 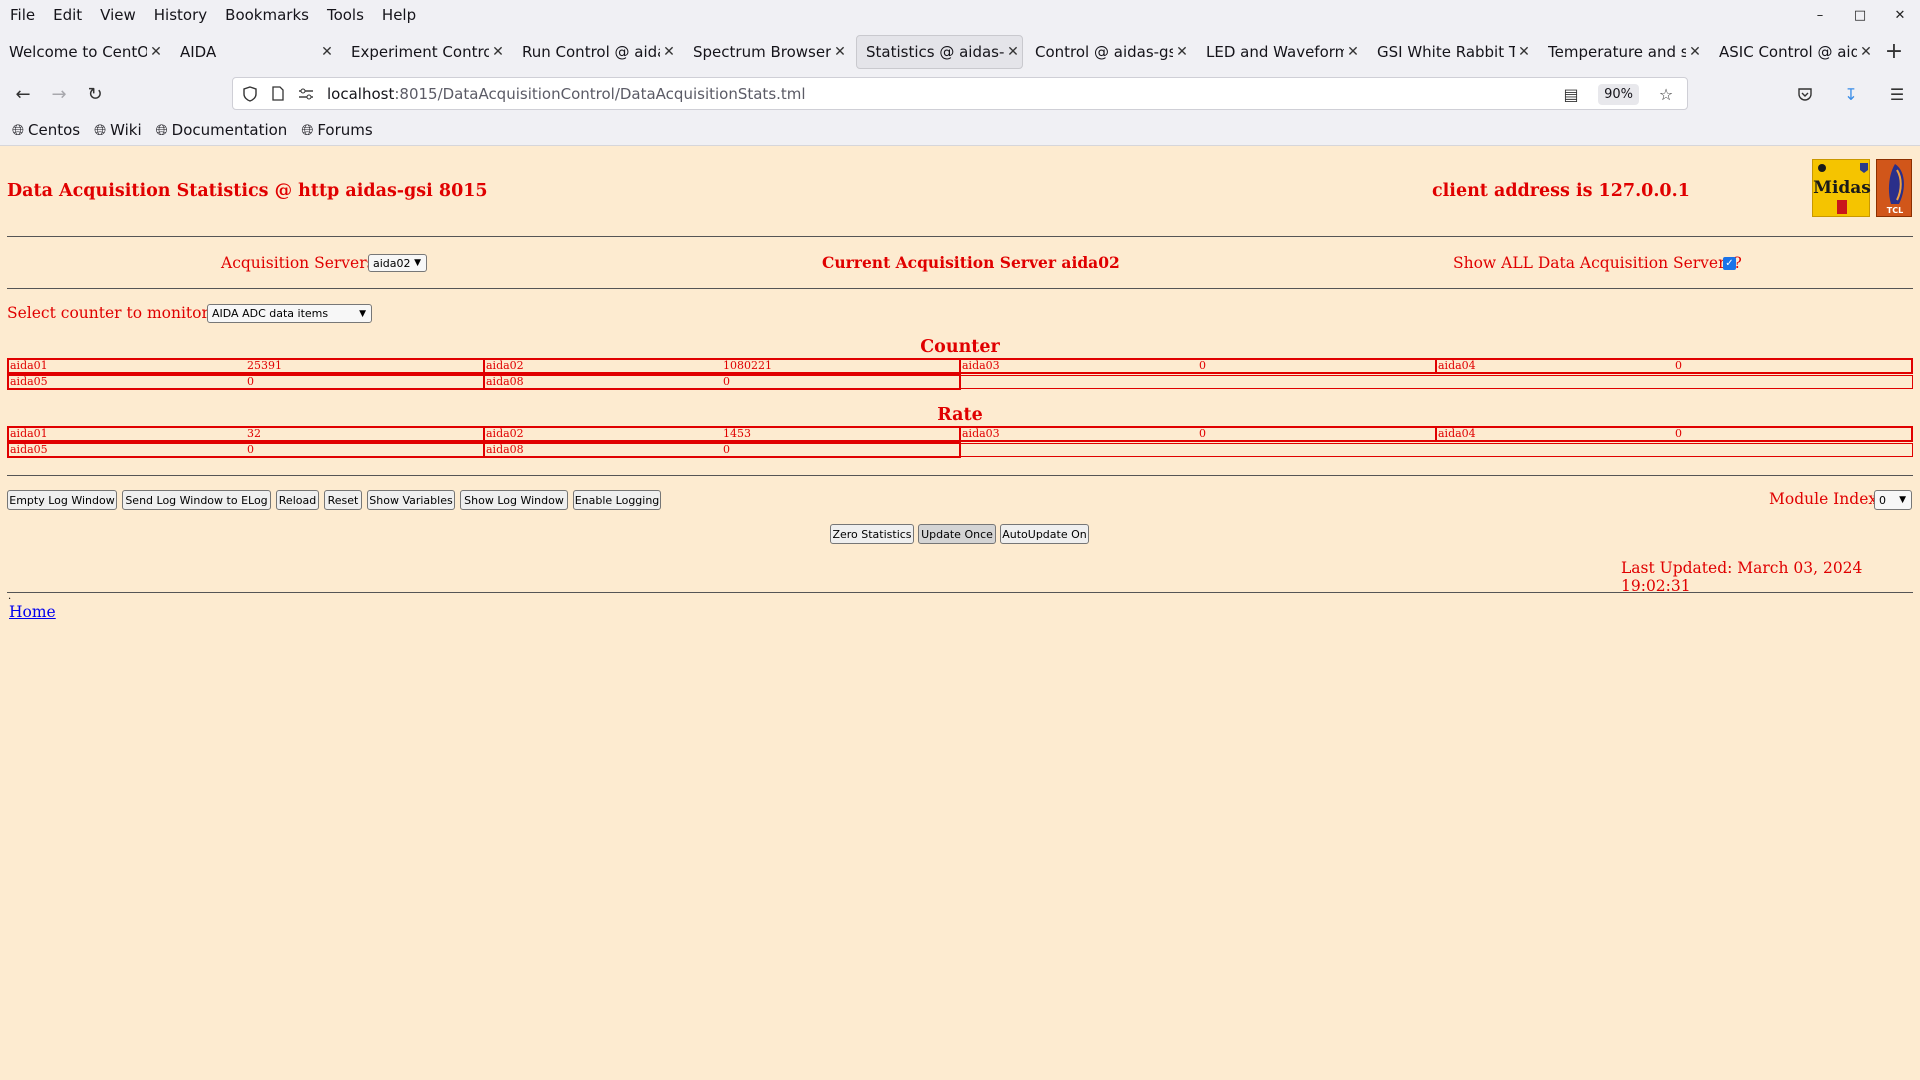 What do you see at coordinates (29, 433) in the screenshot?
I see `server-name: aida01` at bounding box center [29, 433].